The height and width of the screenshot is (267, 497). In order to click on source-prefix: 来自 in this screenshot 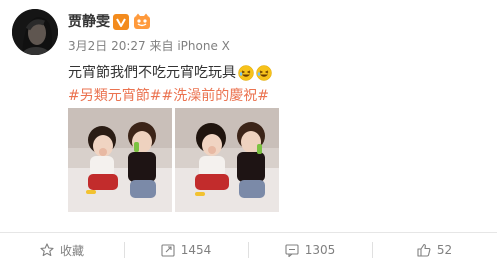, I will do `click(161, 46)`.